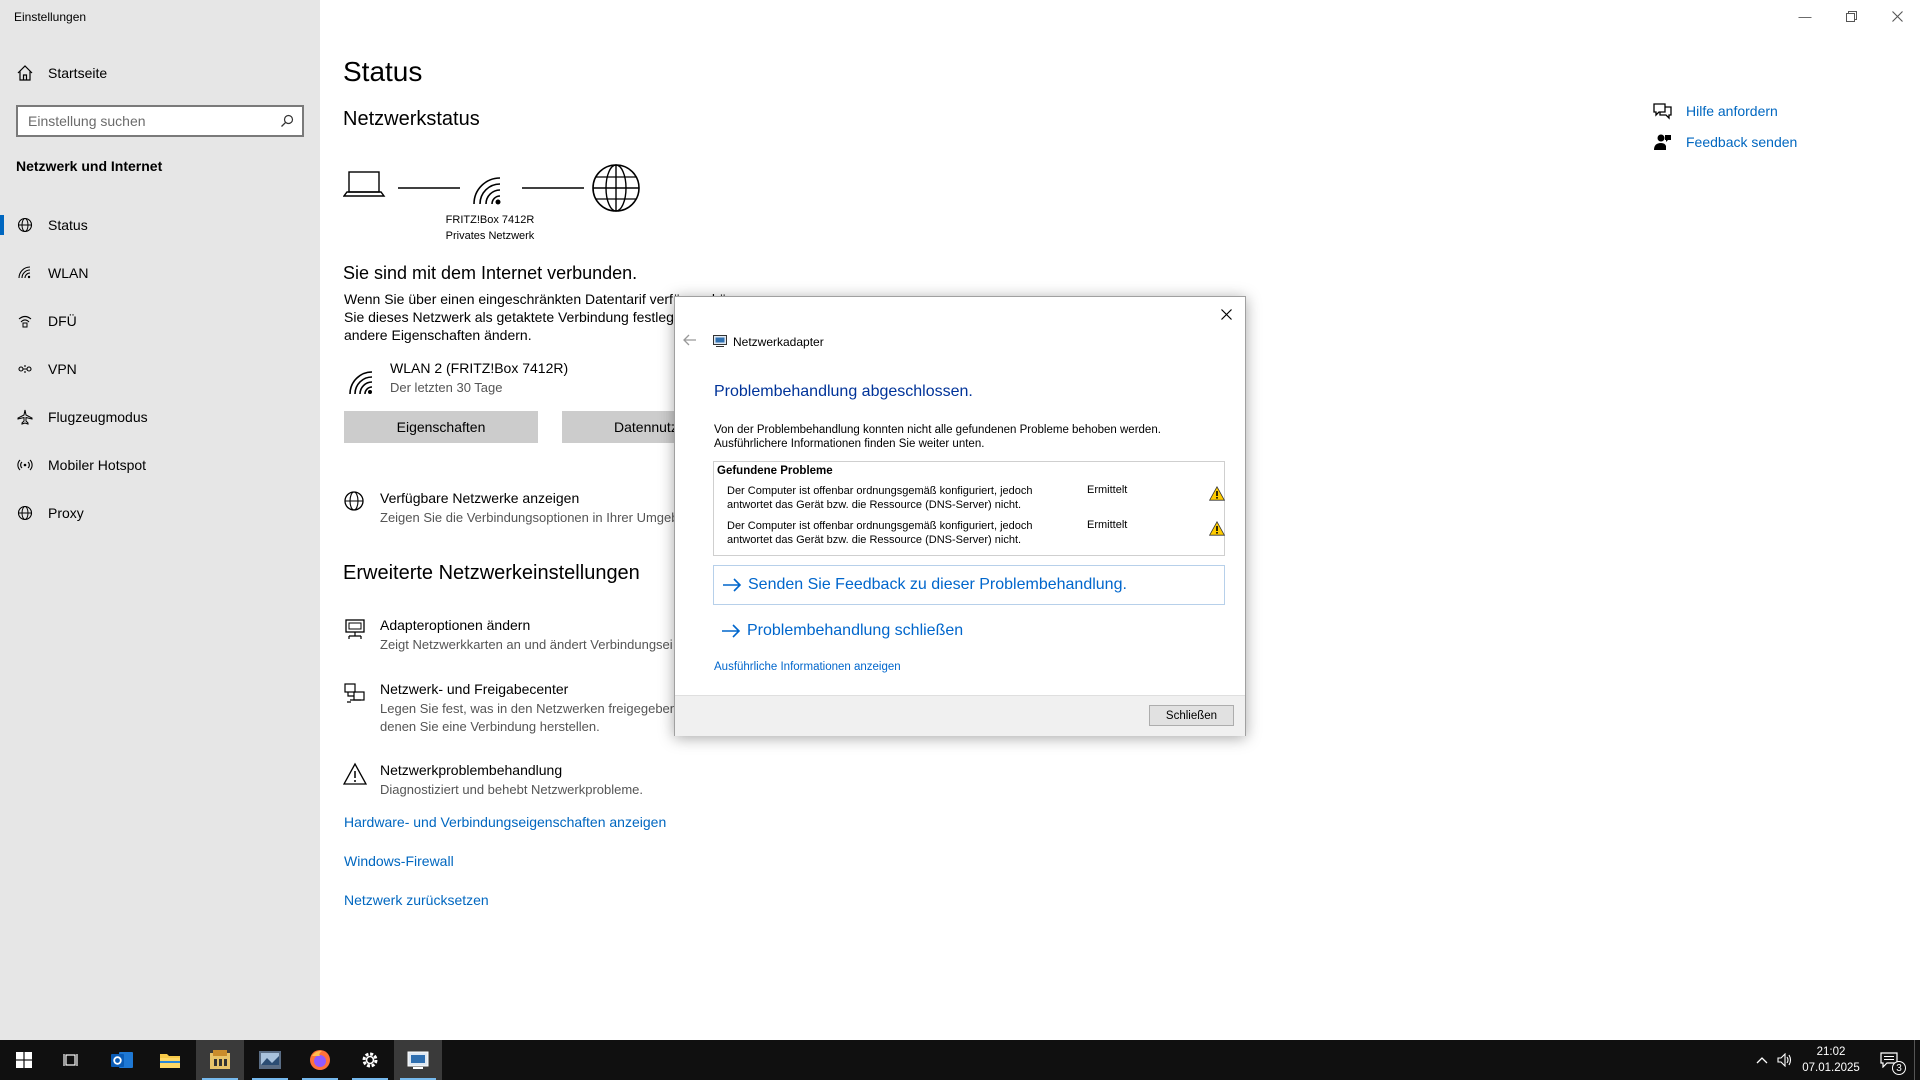 The height and width of the screenshot is (1080, 1920). What do you see at coordinates (411, 119) in the screenshot?
I see `network-status-heading: Netzwerkstatus` at bounding box center [411, 119].